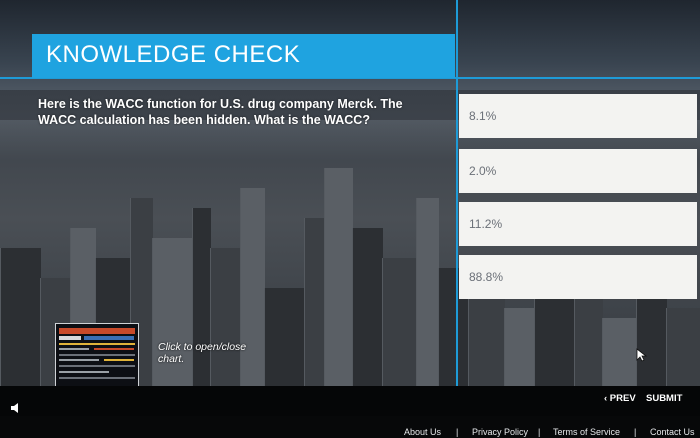 The image size is (700, 438). What do you see at coordinates (500, 432) in the screenshot?
I see `footer-link-privacy: Privacy Policy` at bounding box center [500, 432].